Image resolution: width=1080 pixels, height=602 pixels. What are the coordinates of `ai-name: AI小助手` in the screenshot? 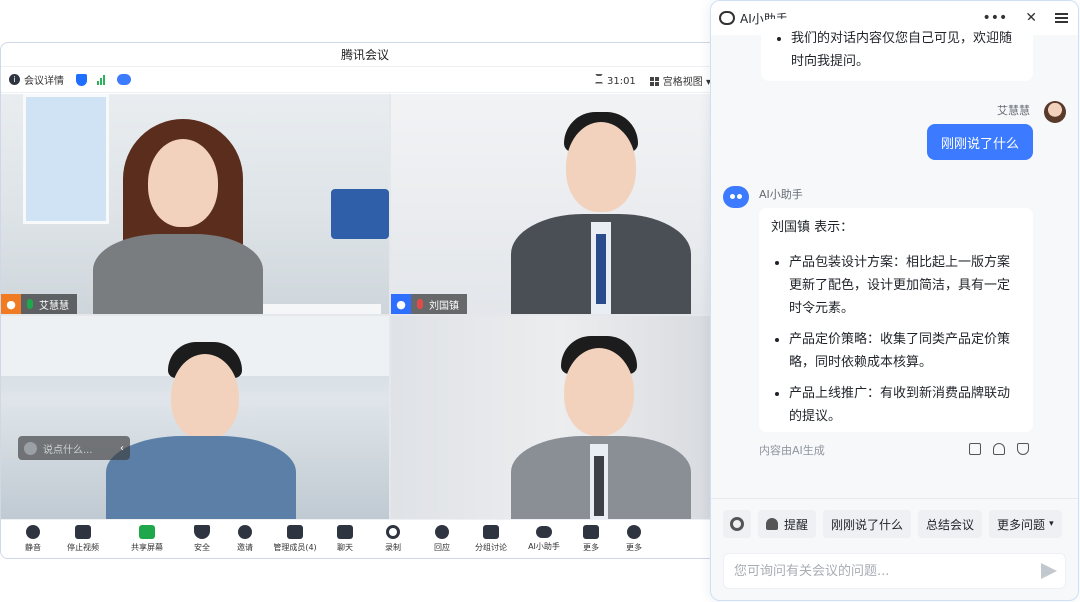 It's located at (781, 194).